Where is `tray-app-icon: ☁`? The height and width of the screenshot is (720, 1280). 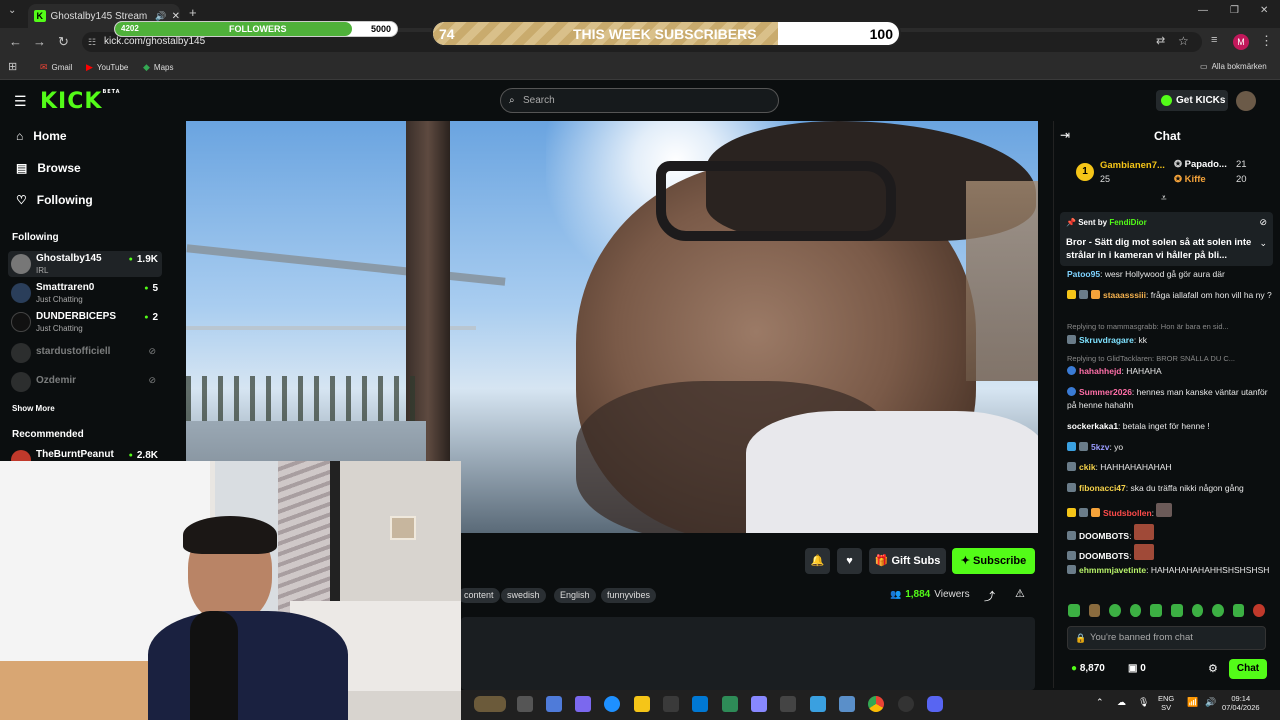 tray-app-icon: ☁ is located at coordinates (1121, 702).